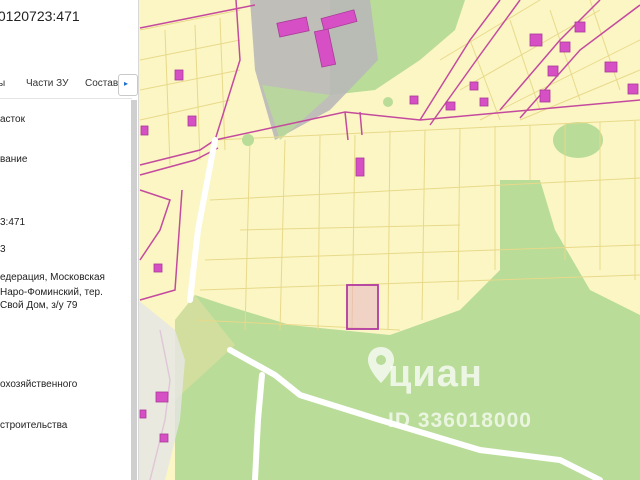 The height and width of the screenshot is (480, 640). I want to click on tab-info: ы, so click(2, 83).